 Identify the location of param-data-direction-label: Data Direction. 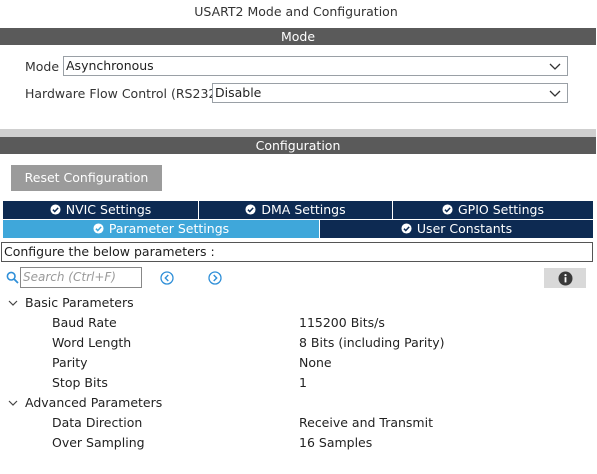
(97, 422).